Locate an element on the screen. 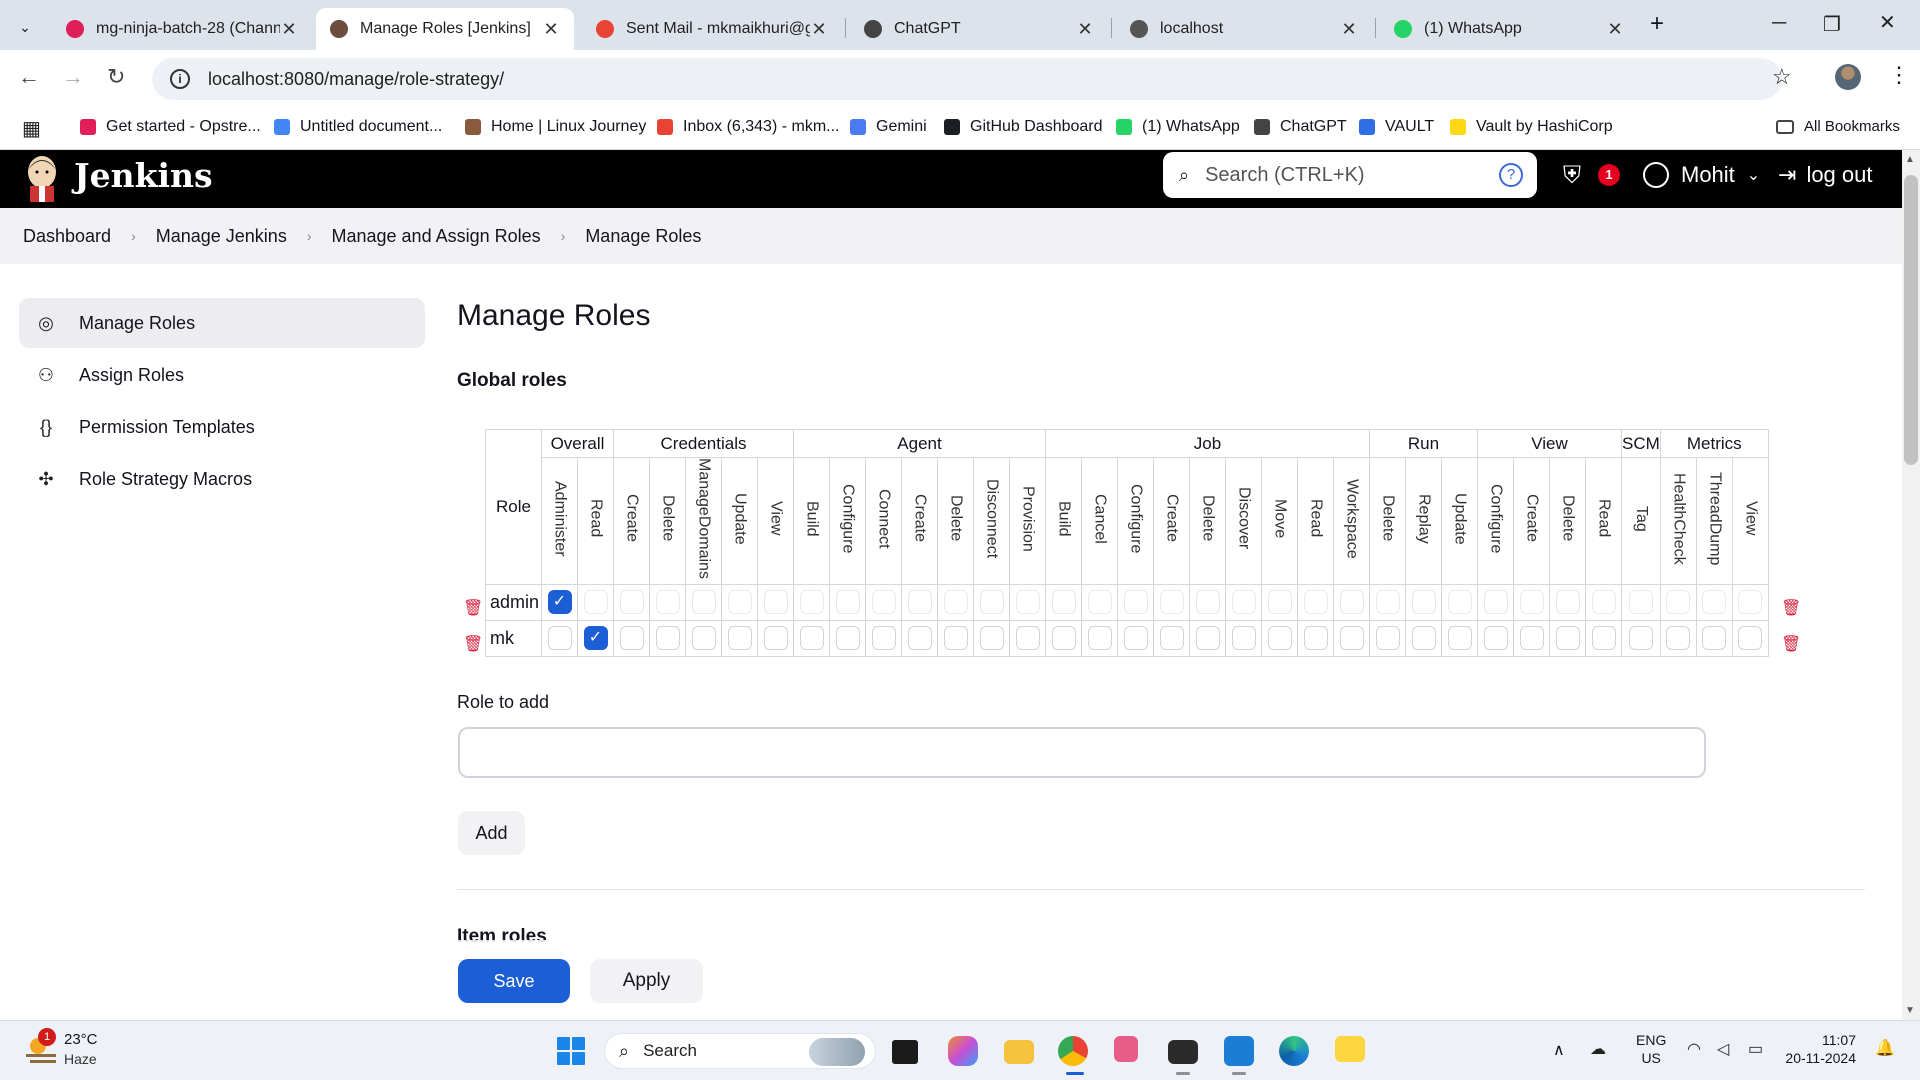 The image size is (1920, 1080). edge-icon is located at coordinates (1294, 1051).